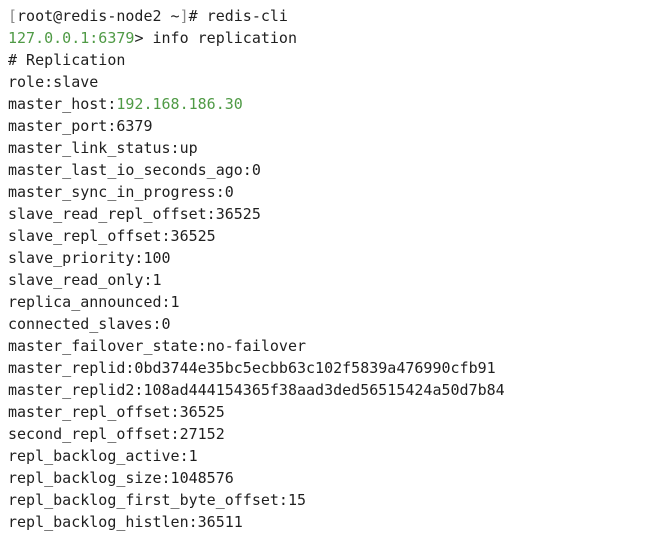 The width and height of the screenshot is (650, 536). Describe the element at coordinates (157, 500) in the screenshot. I see `output-line: repl_backlog_first_byte_offset:15` at that location.